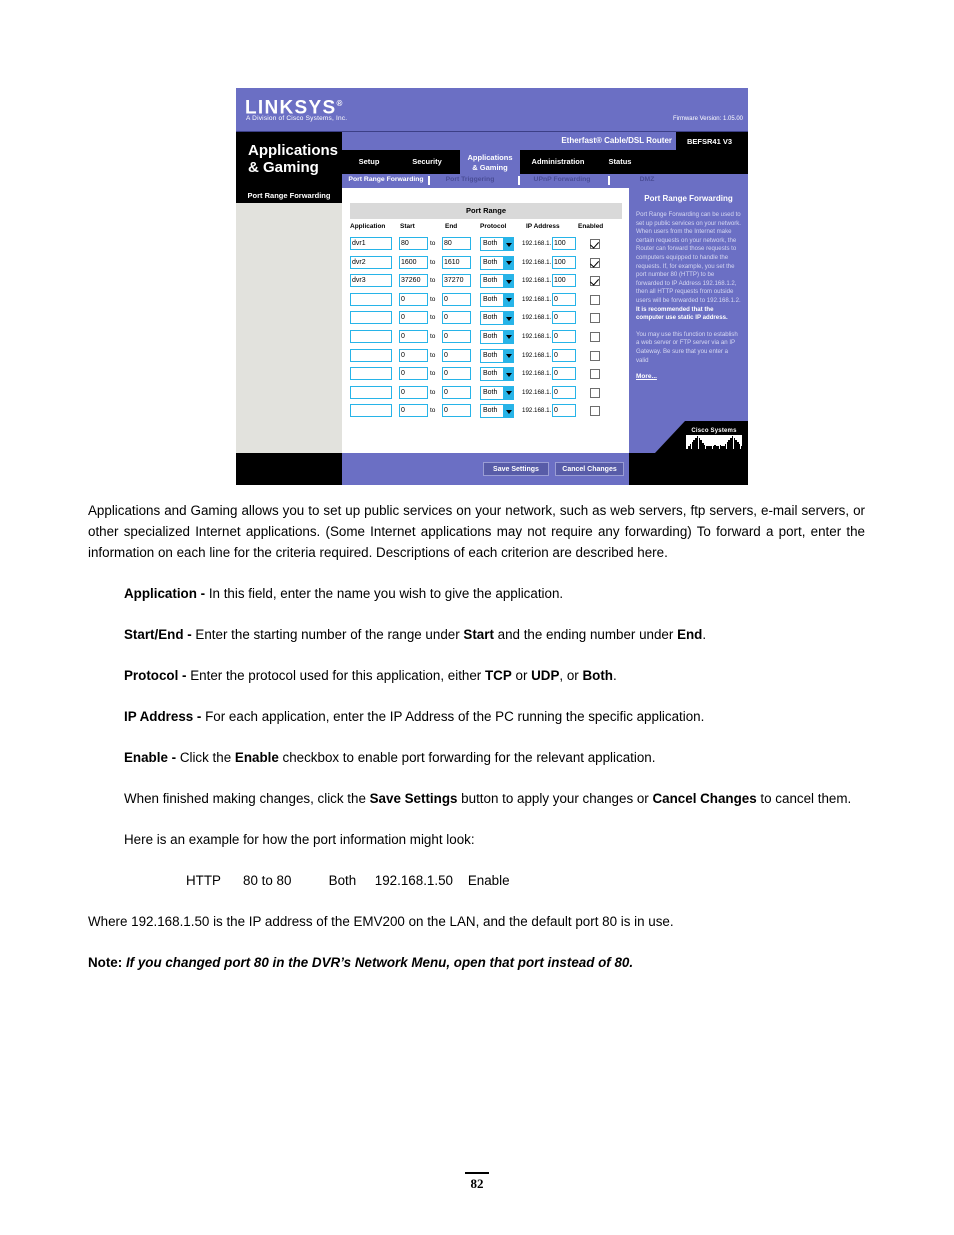 The height and width of the screenshot is (1235, 954). Describe the element at coordinates (348, 880) in the screenshot. I see `example-row: HTTP 80 to 80 Both 192.168.1.50 Enable` at that location.